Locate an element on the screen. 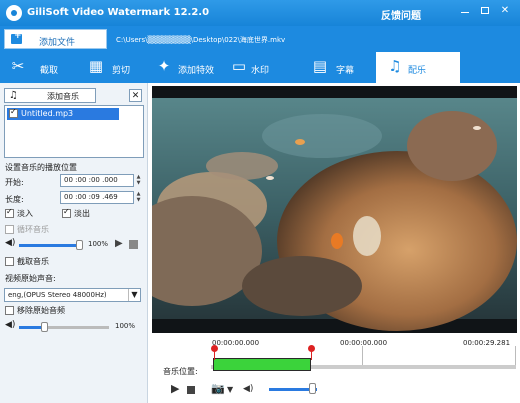 The image size is (520, 403). tab-subtitle-label: 字幕 is located at coordinates (345, 71).